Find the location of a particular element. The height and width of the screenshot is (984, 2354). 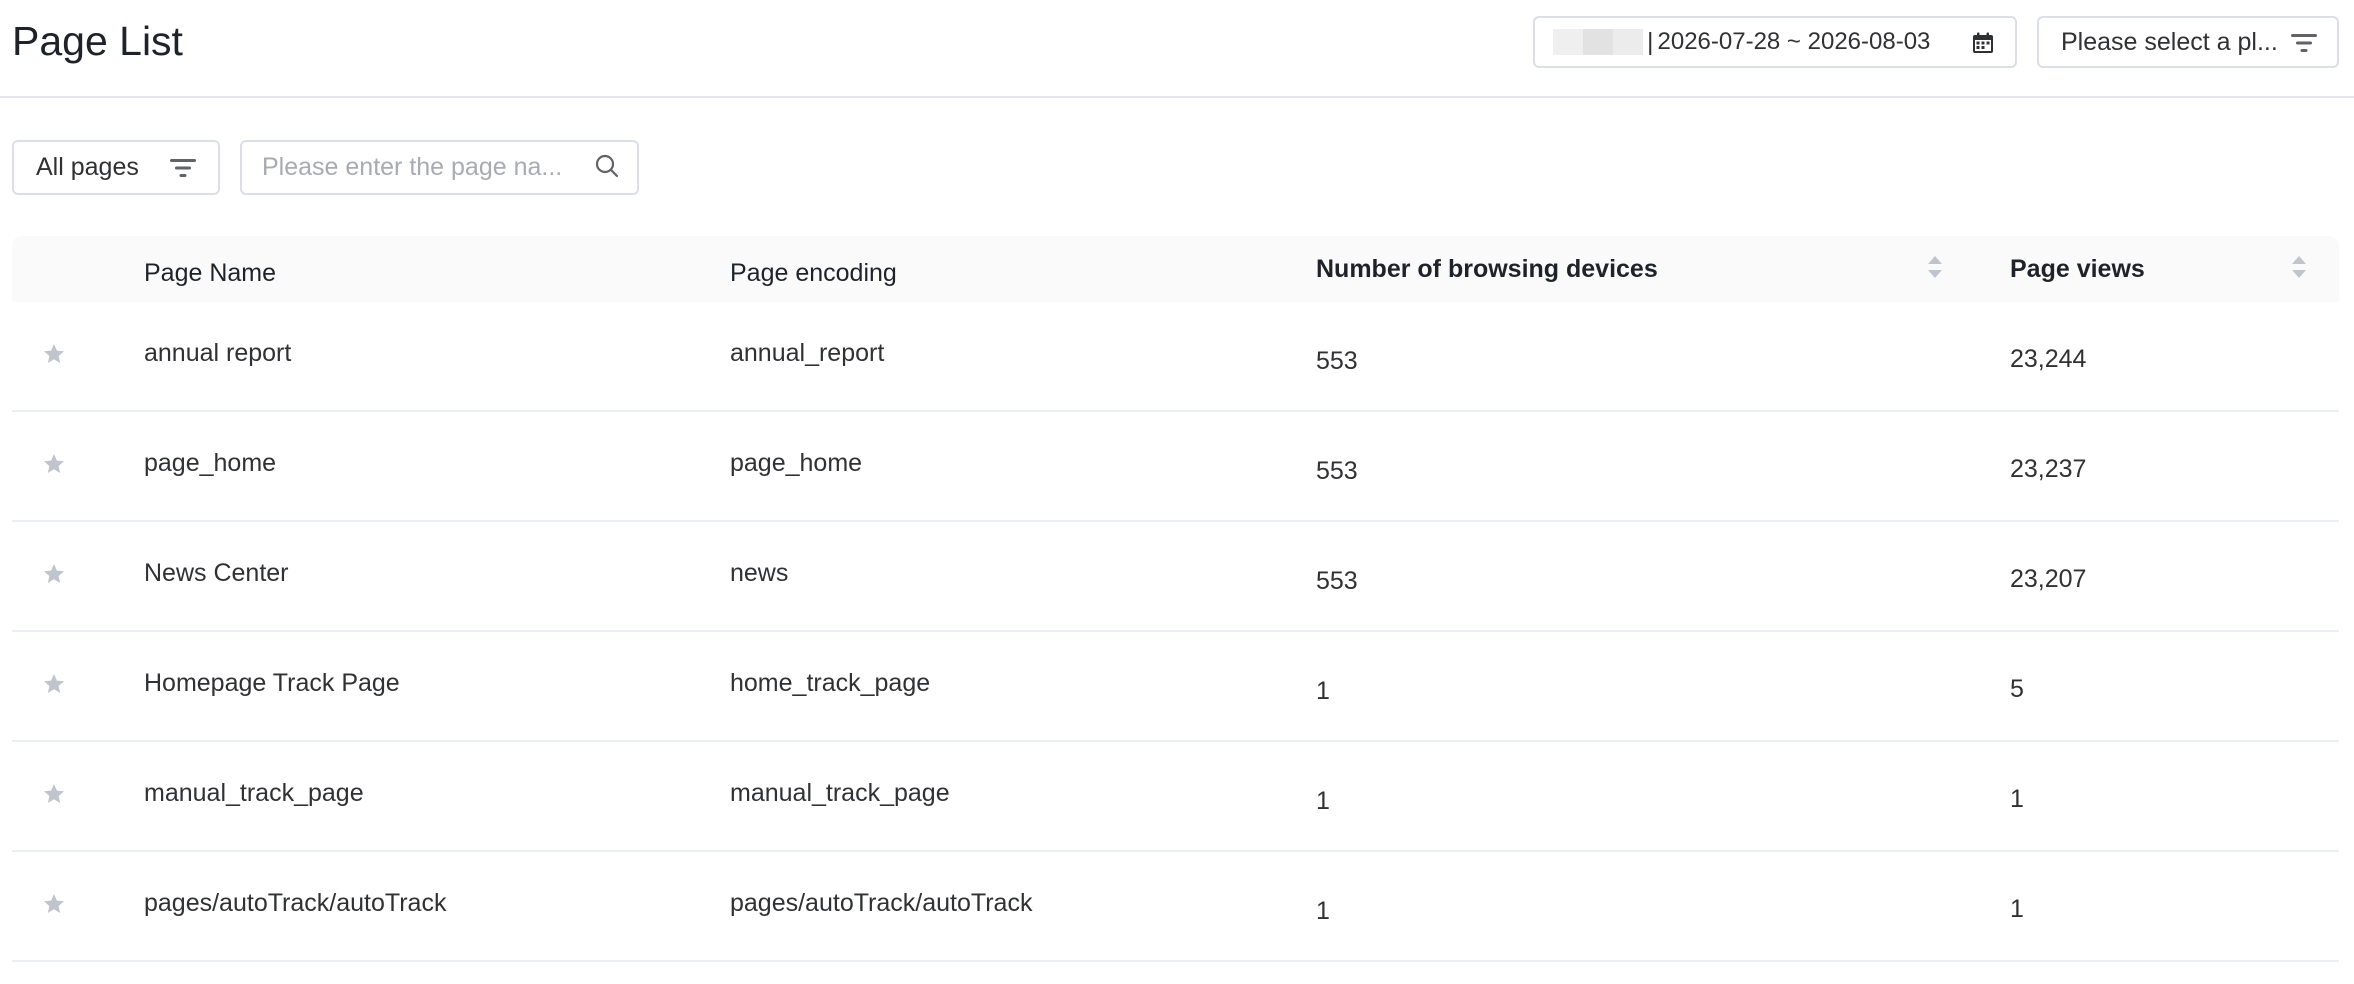

search-icon is located at coordinates (607, 166).